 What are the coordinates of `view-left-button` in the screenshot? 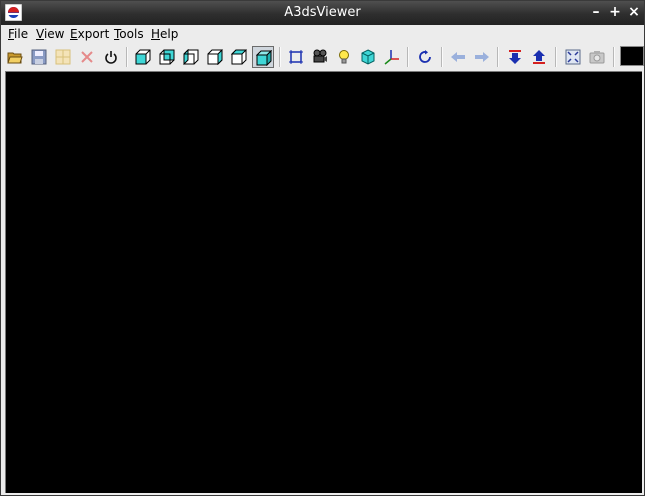 It's located at (191, 57).